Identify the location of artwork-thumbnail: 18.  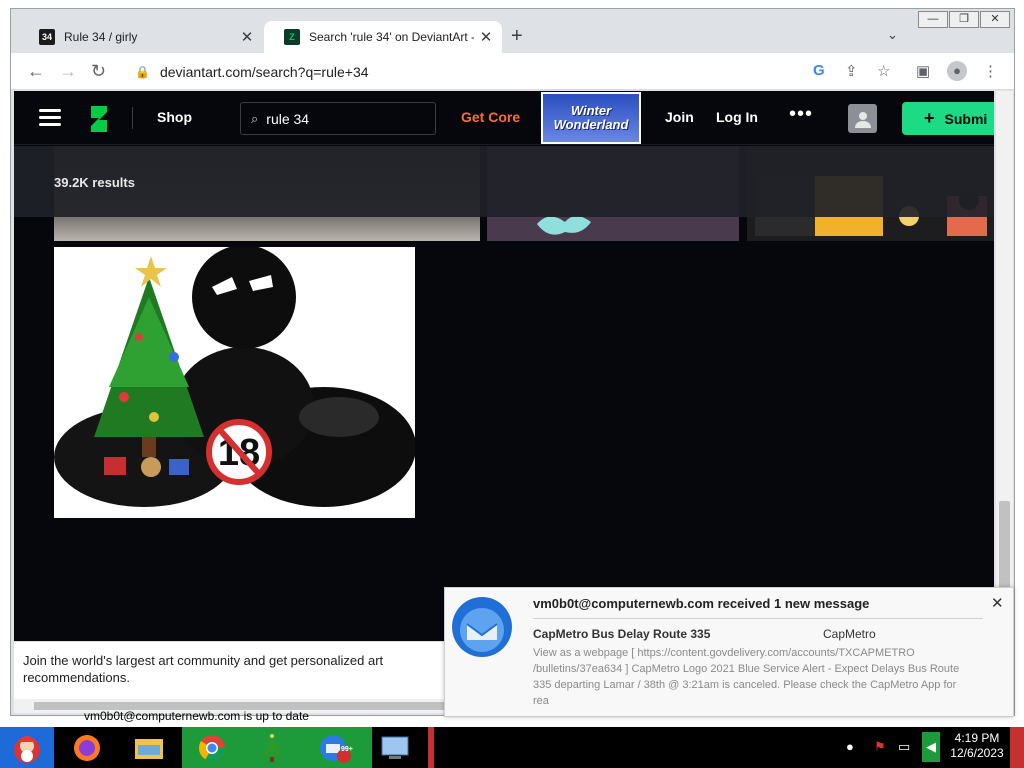
(234, 382).